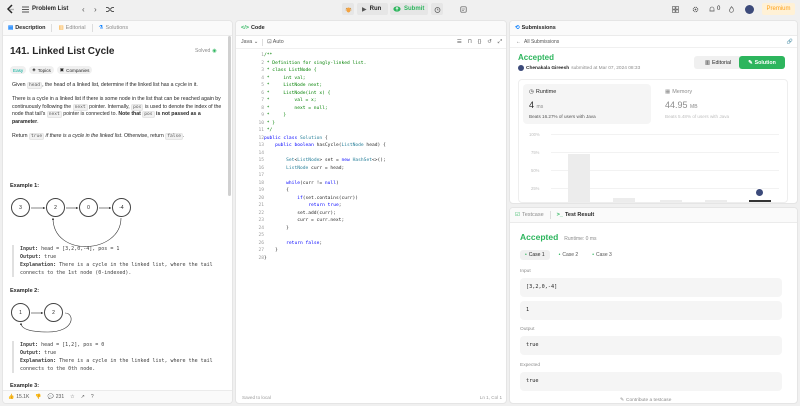  I want to click on link-icon: 🔗, so click(790, 42).